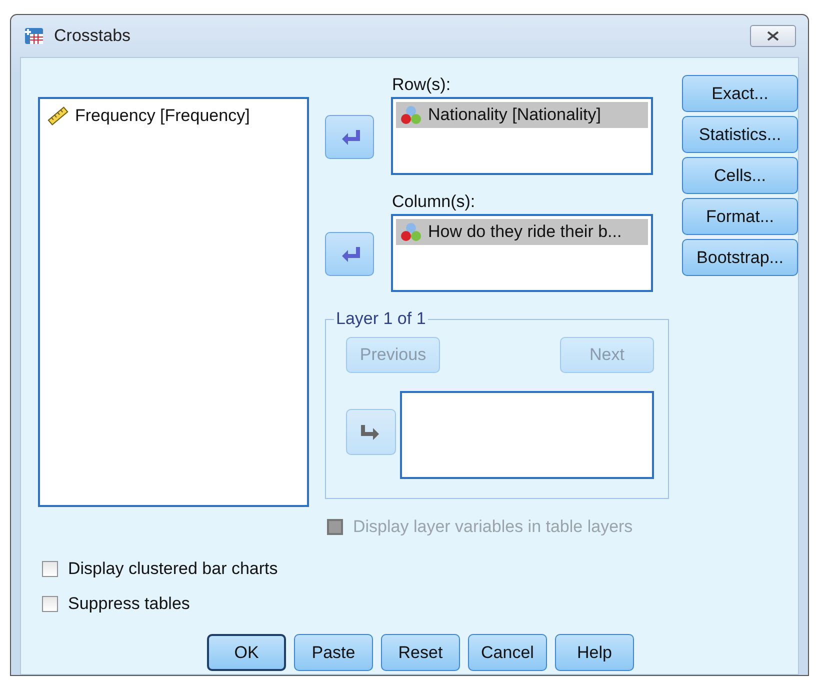 This screenshot has width=818, height=684. What do you see at coordinates (168, 116) in the screenshot?
I see `variable-item: Frequency [Frequency]` at bounding box center [168, 116].